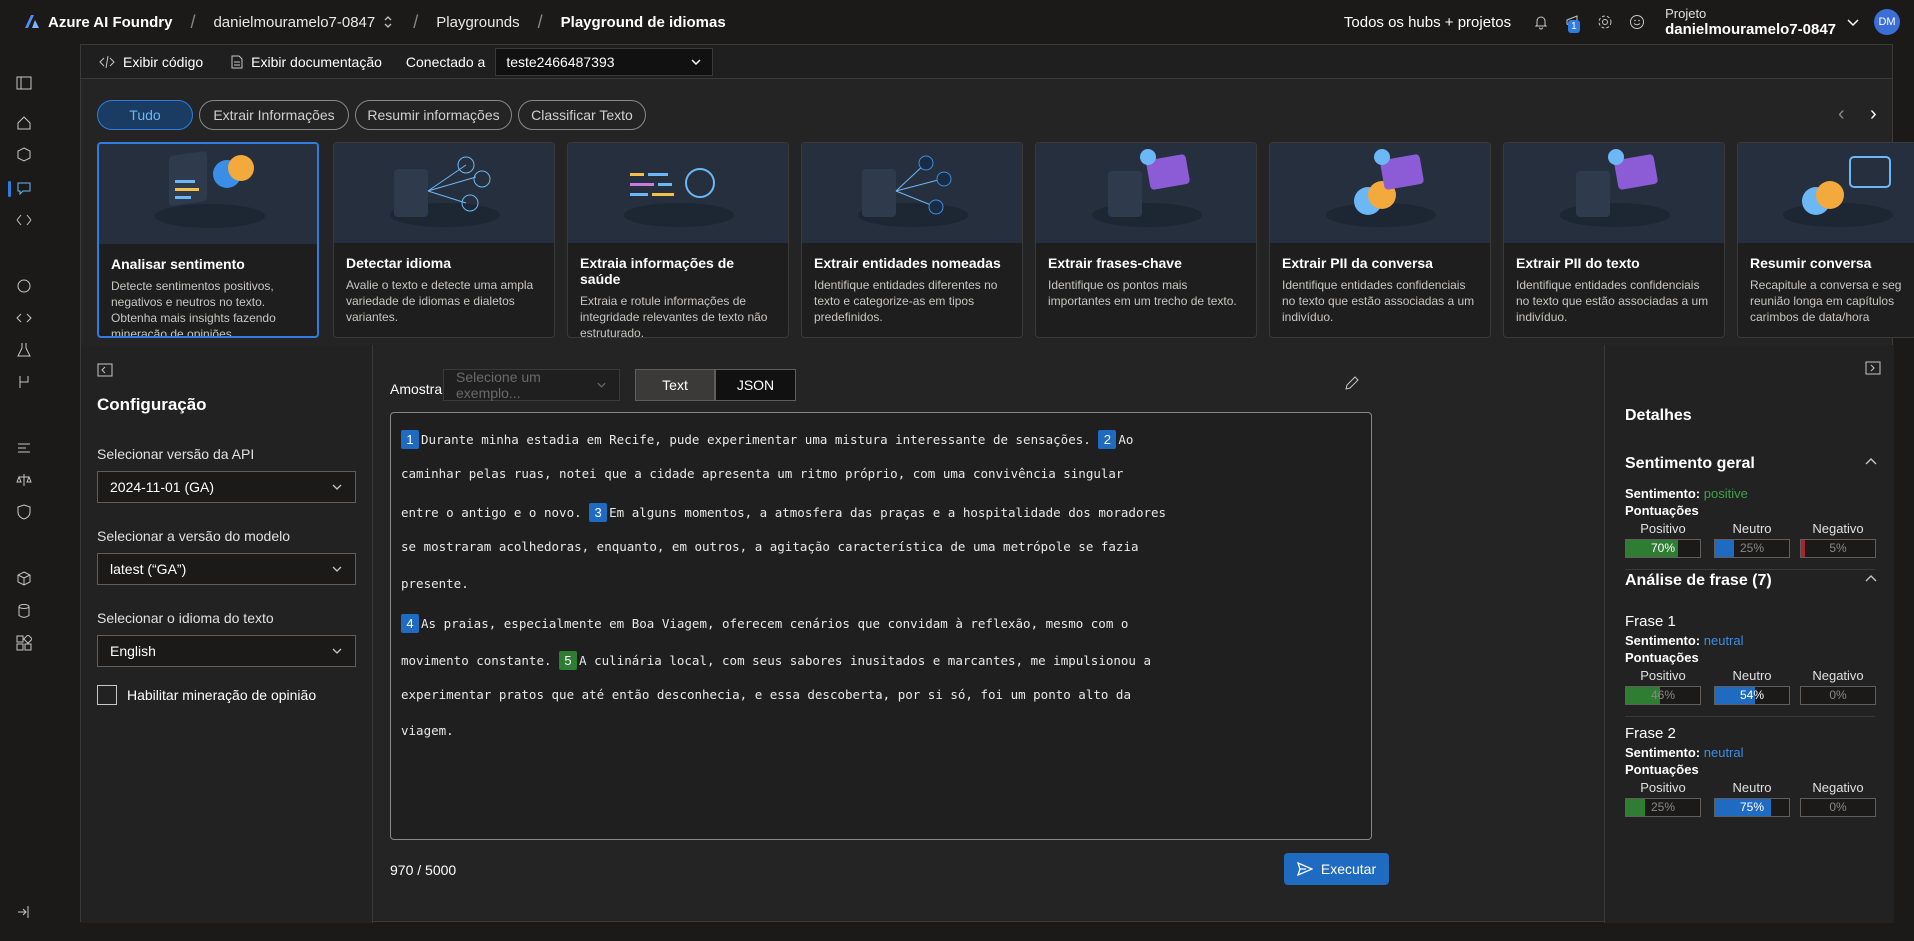  I want to click on overall-negative-bar: 5%, so click(1838, 548).